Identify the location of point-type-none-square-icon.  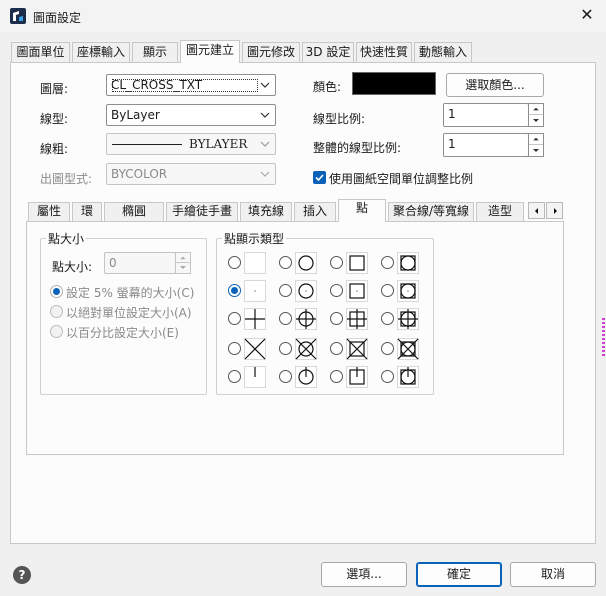
(357, 291).